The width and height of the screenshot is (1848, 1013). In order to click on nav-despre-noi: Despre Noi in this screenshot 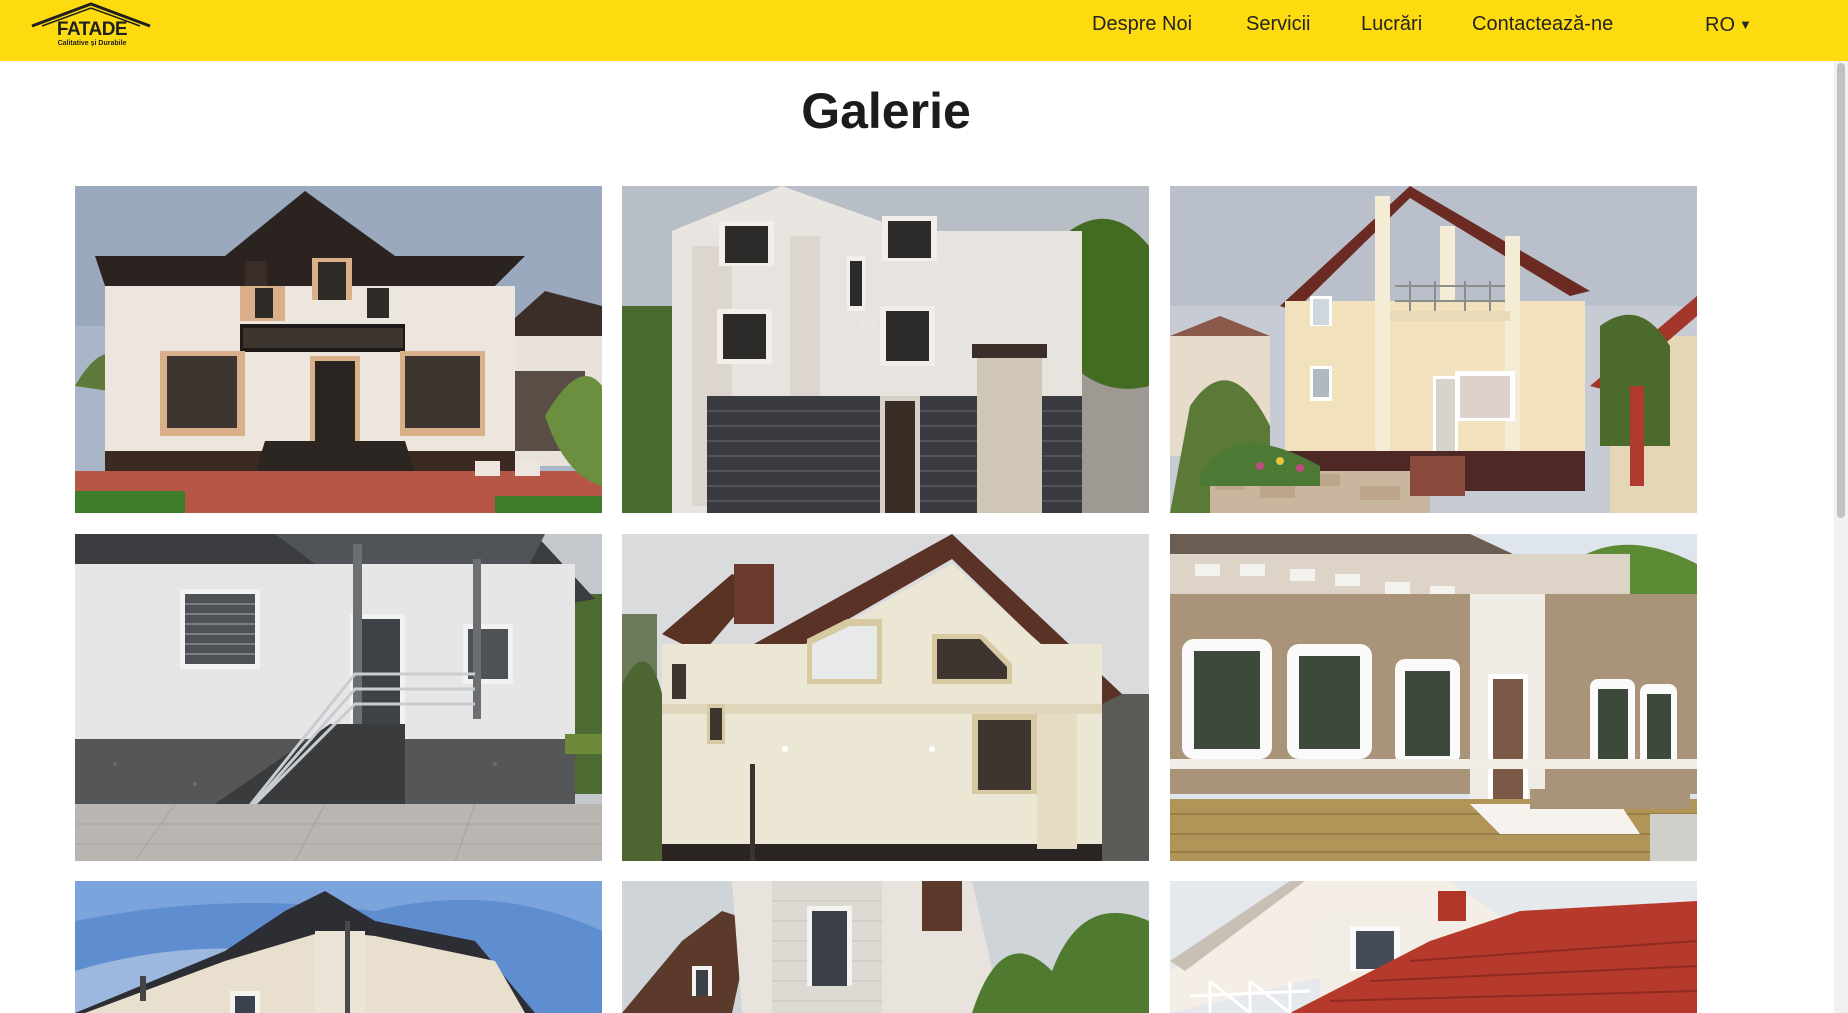, I will do `click(1142, 24)`.